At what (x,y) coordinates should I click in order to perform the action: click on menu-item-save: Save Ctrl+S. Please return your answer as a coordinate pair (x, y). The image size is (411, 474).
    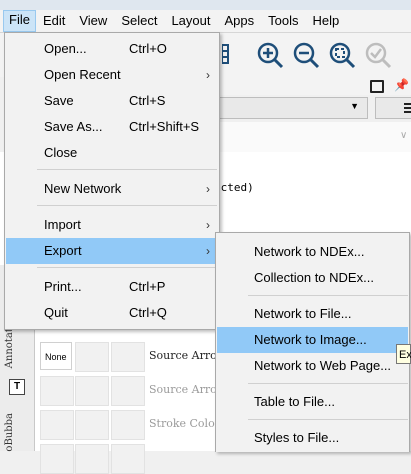
    Looking at the image, I should click on (112, 101).